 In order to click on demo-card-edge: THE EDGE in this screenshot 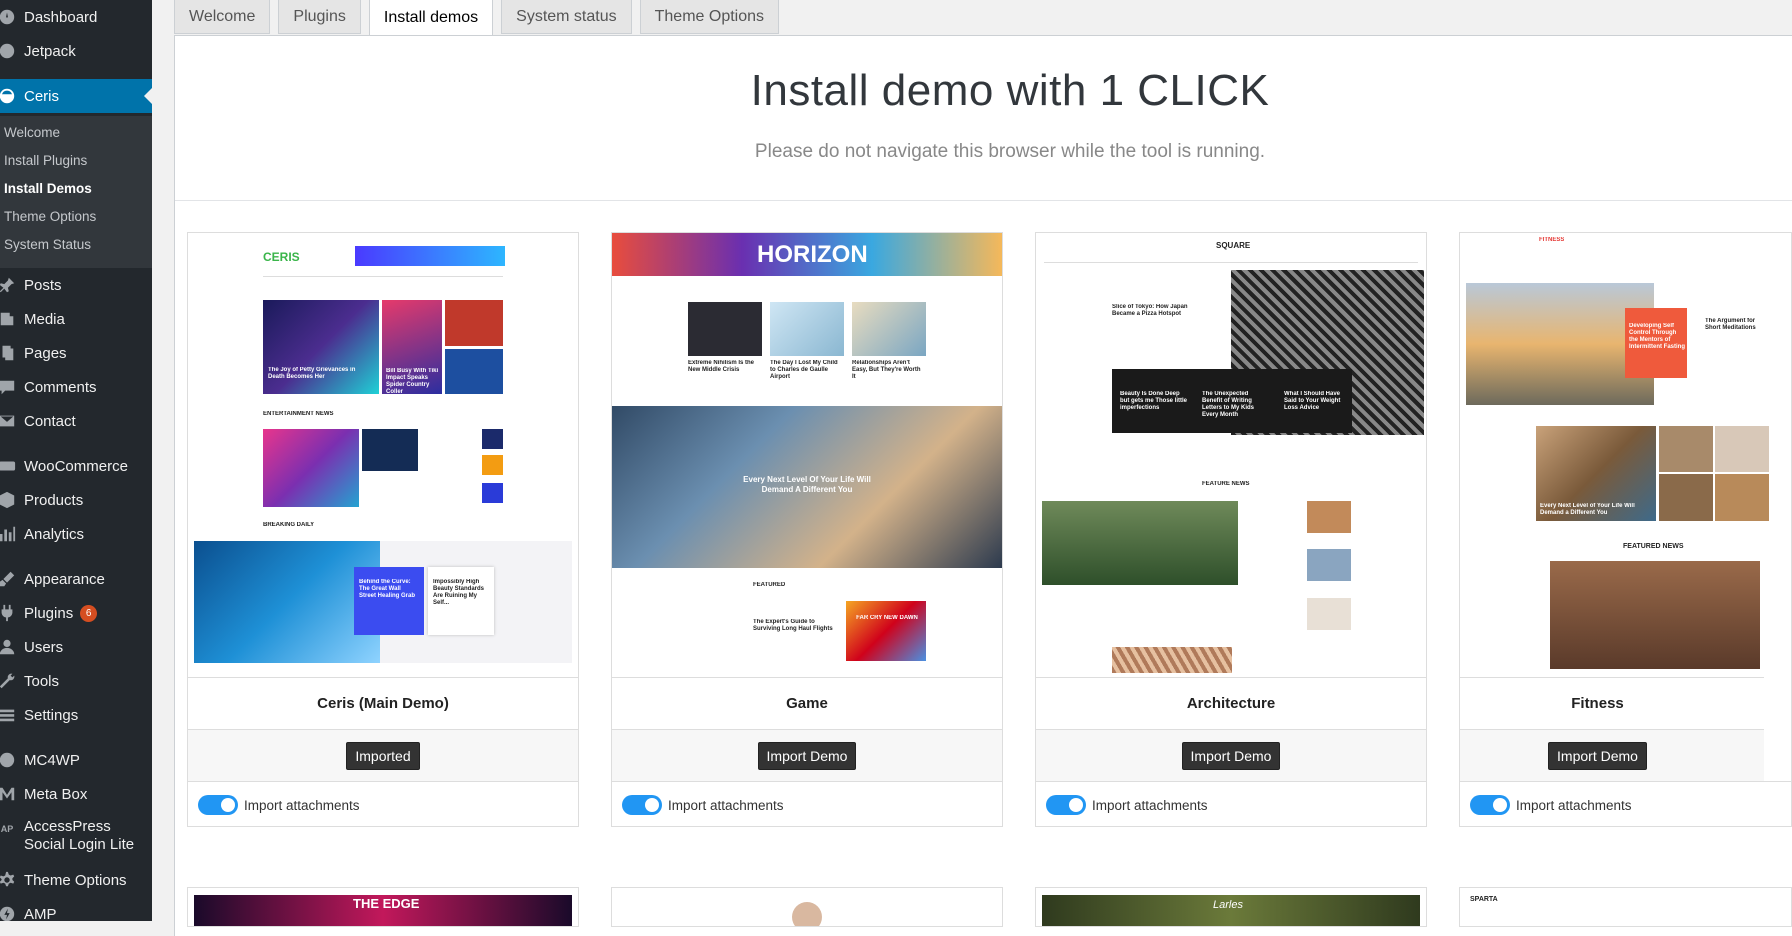, I will do `click(383, 907)`.